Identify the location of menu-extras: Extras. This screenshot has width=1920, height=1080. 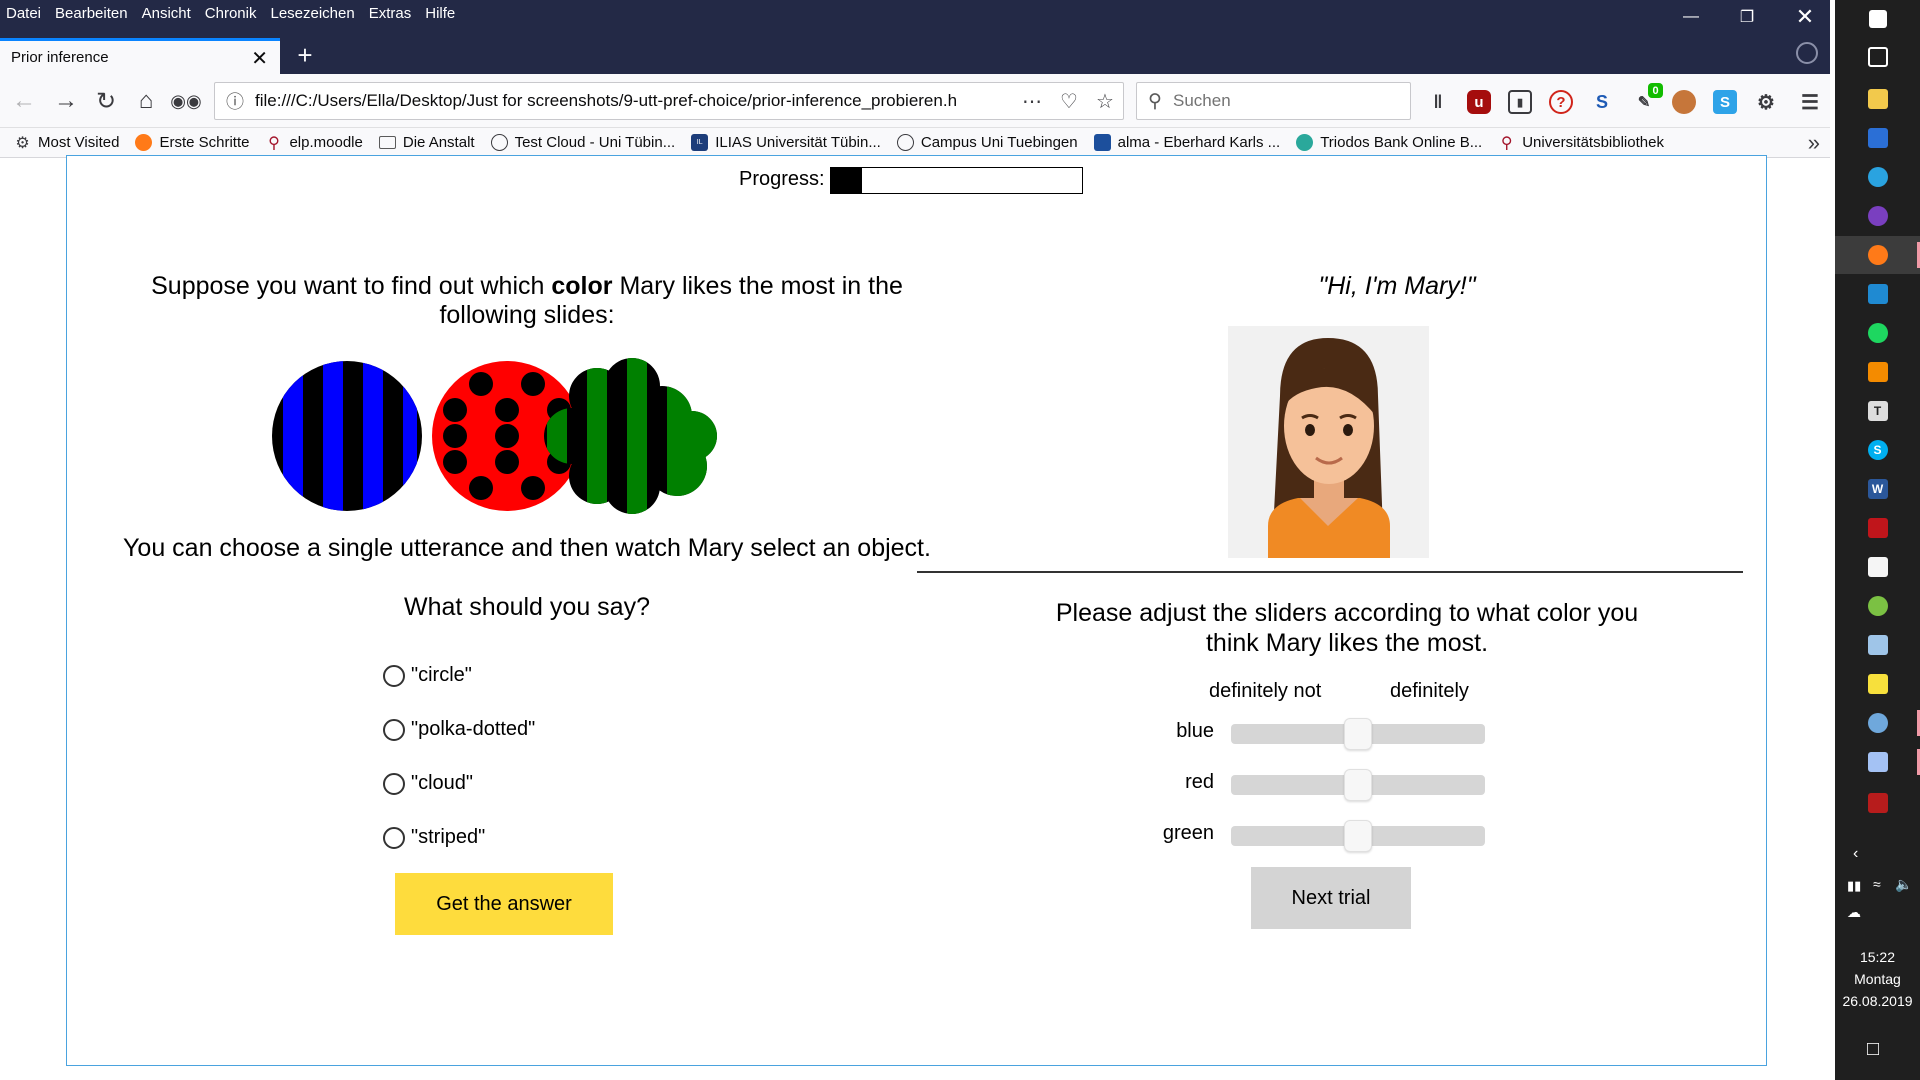
(390, 13).